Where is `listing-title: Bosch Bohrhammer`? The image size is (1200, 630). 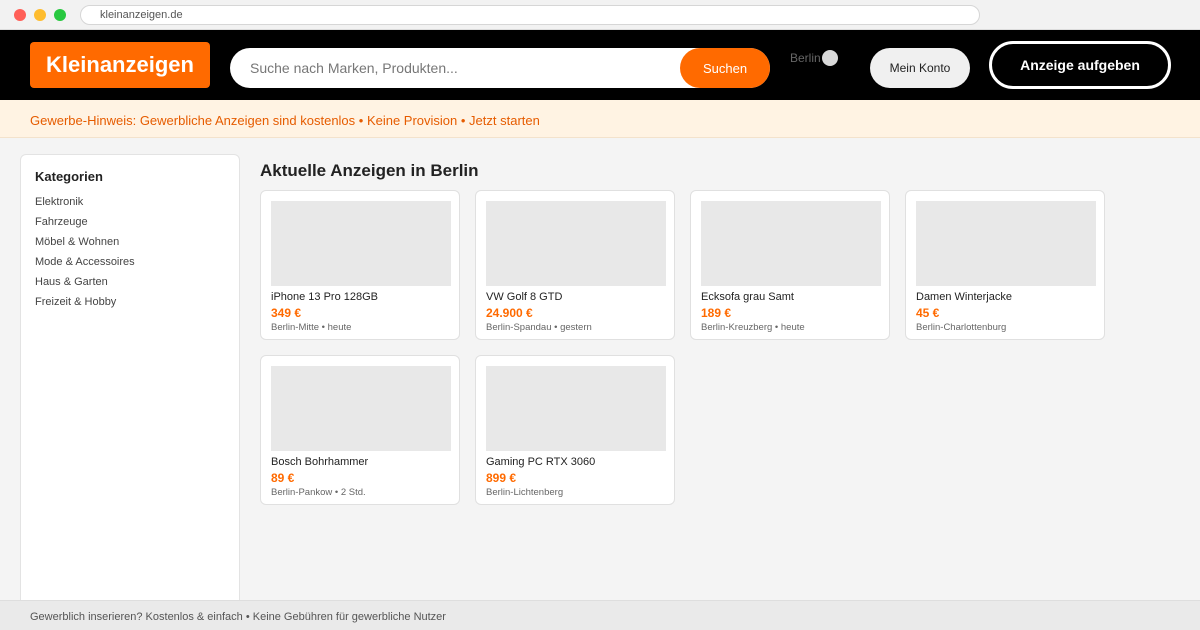
listing-title: Bosch Bohrhammer is located at coordinates (319, 462).